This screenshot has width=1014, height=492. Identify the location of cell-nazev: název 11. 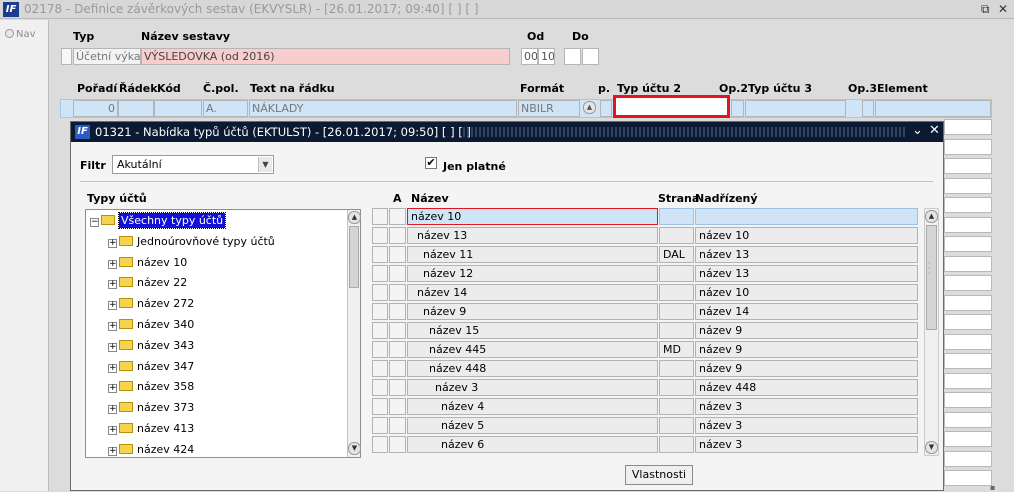
(532, 254).